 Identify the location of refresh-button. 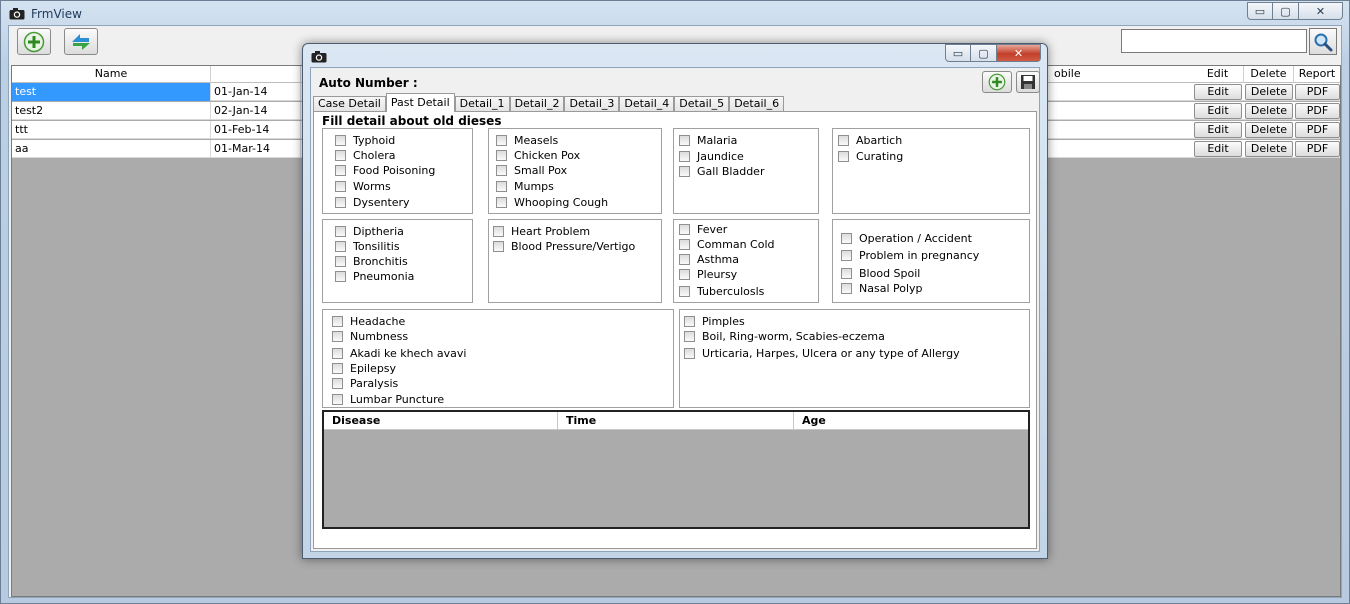
(81, 41).